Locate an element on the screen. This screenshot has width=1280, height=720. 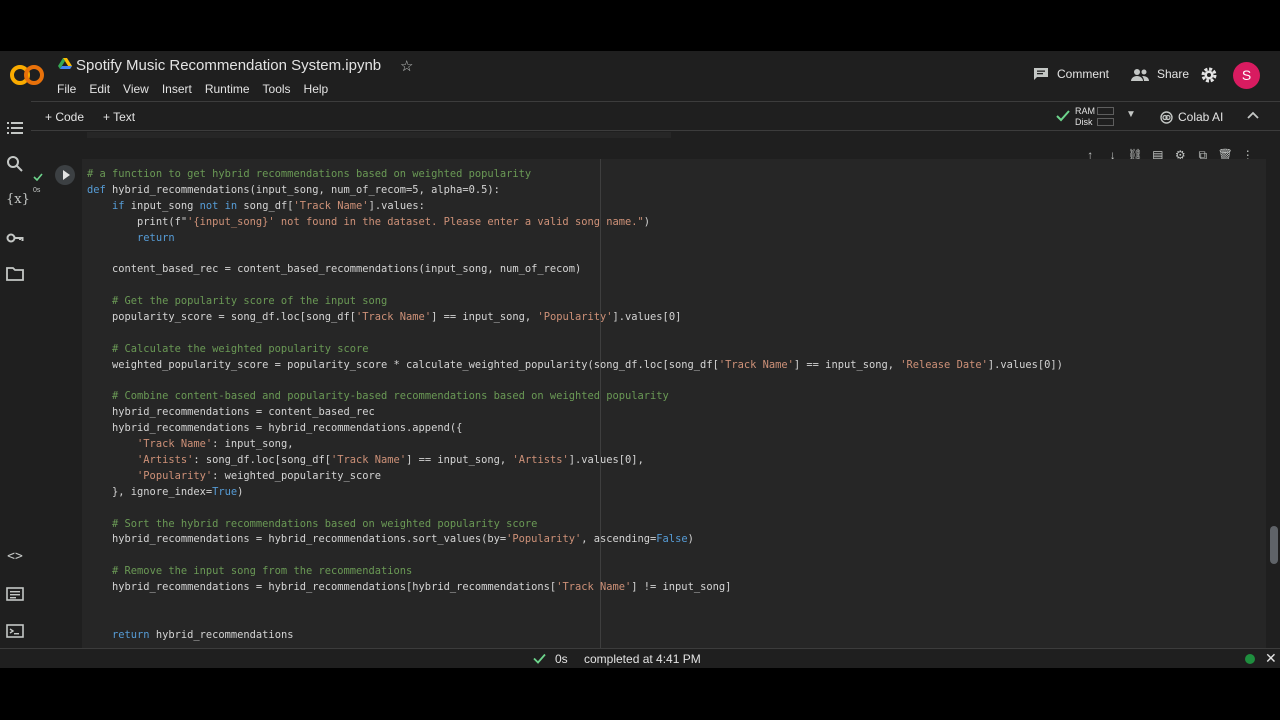
comment-icon is located at coordinates (1041, 74).